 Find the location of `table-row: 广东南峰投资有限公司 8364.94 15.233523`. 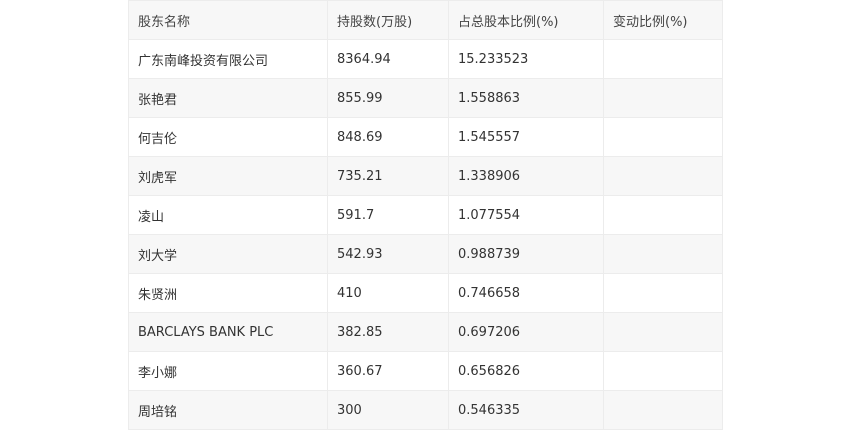

table-row: 广东南峰投资有限公司 8364.94 15.233523 is located at coordinates (425, 59).